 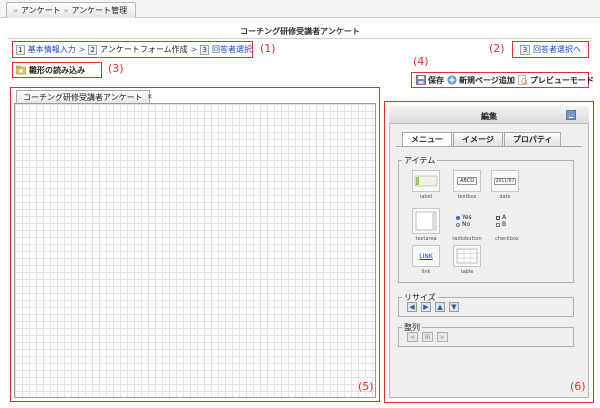 I want to click on load-template-button: 雛形の読み込み, so click(x=57, y=70).